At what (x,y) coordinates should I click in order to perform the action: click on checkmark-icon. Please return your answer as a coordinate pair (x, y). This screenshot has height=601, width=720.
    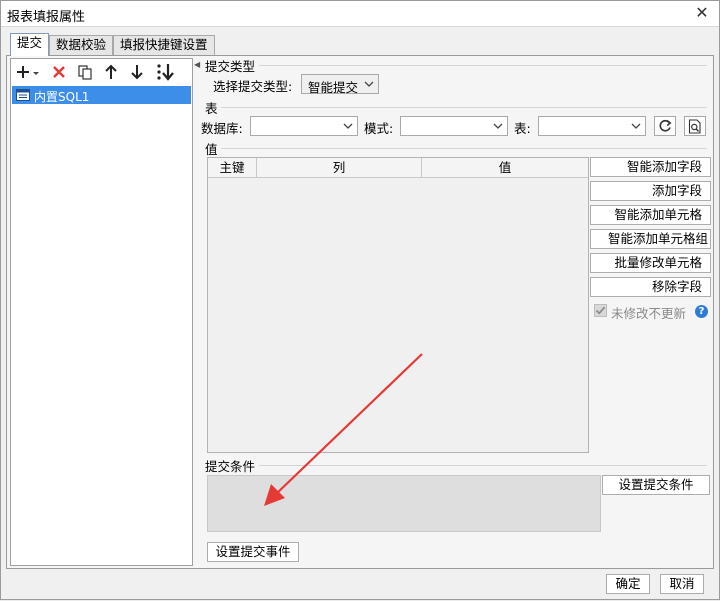
    Looking at the image, I should click on (600, 310).